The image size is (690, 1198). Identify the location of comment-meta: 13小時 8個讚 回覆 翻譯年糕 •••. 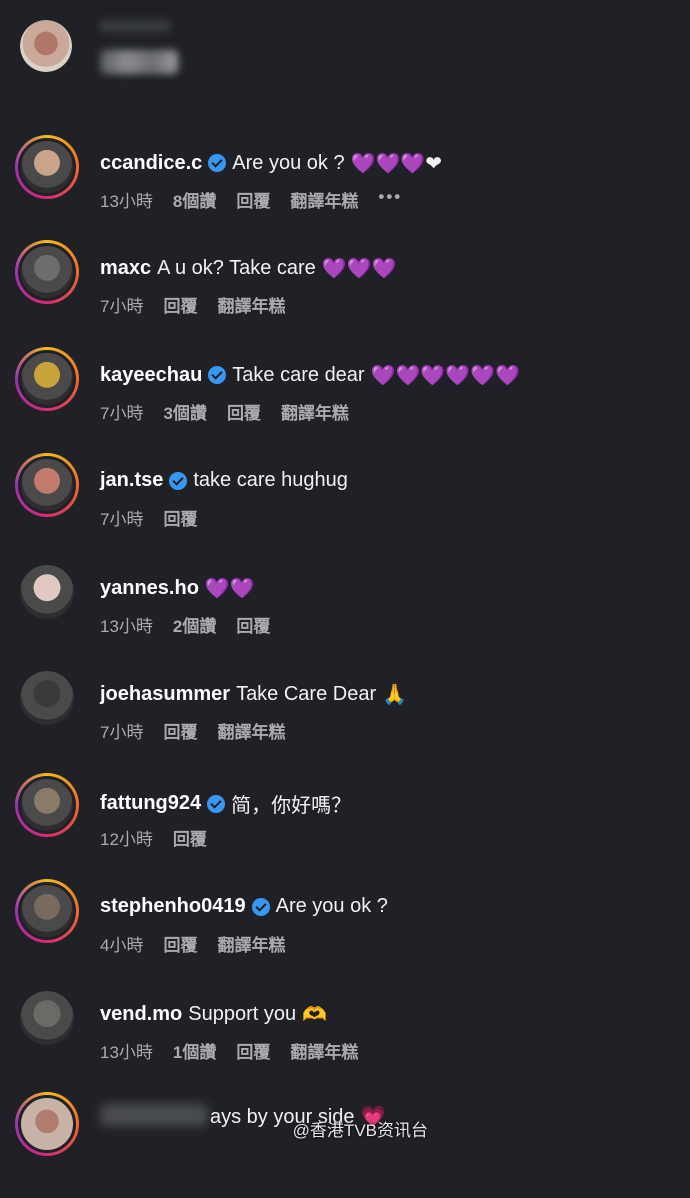
(261, 199).